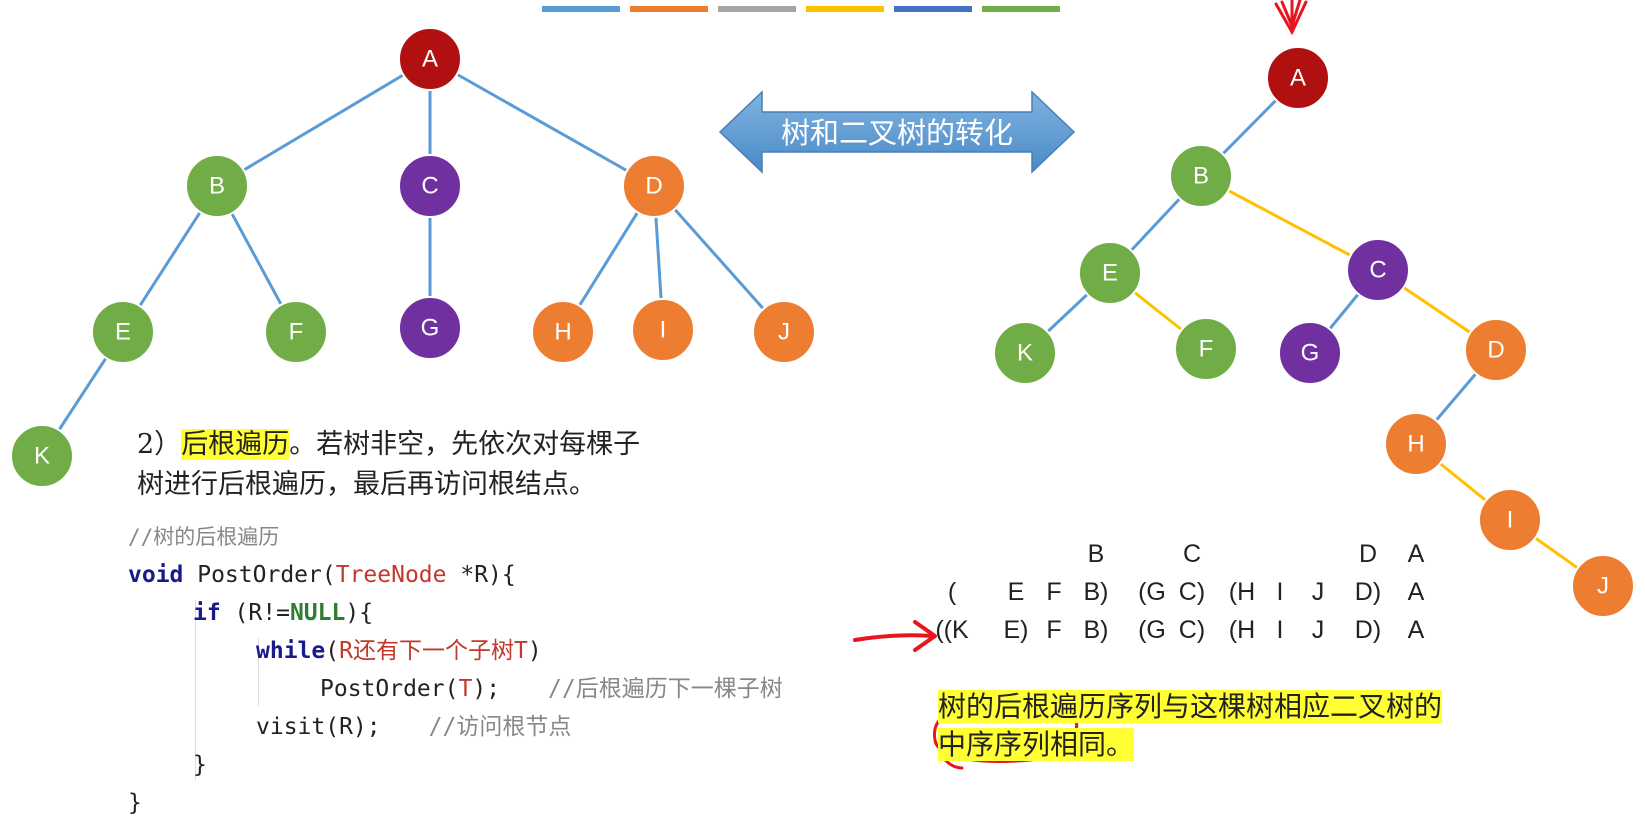 Image resolution: width=1645 pixels, height=820 pixels. I want to click on sequence-cell-r3-c9: J, so click(1318, 630).